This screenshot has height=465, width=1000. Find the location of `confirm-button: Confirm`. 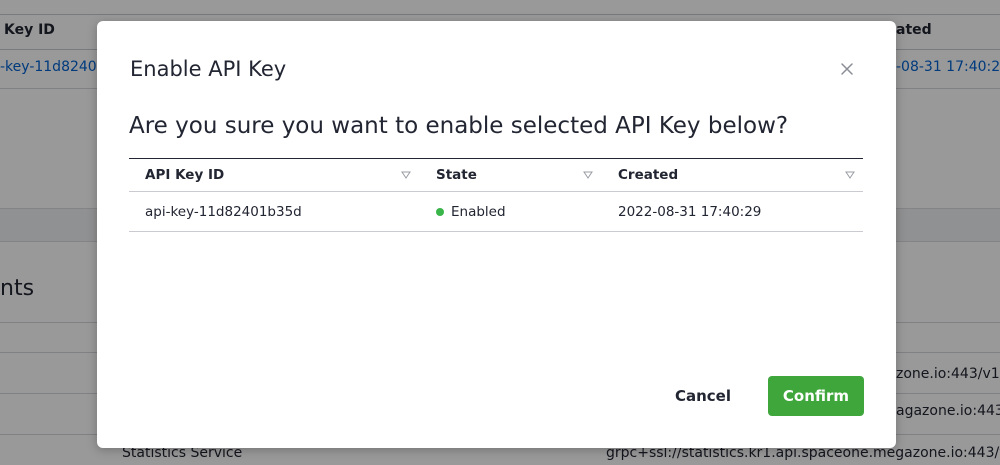

confirm-button: Confirm is located at coordinates (816, 396).